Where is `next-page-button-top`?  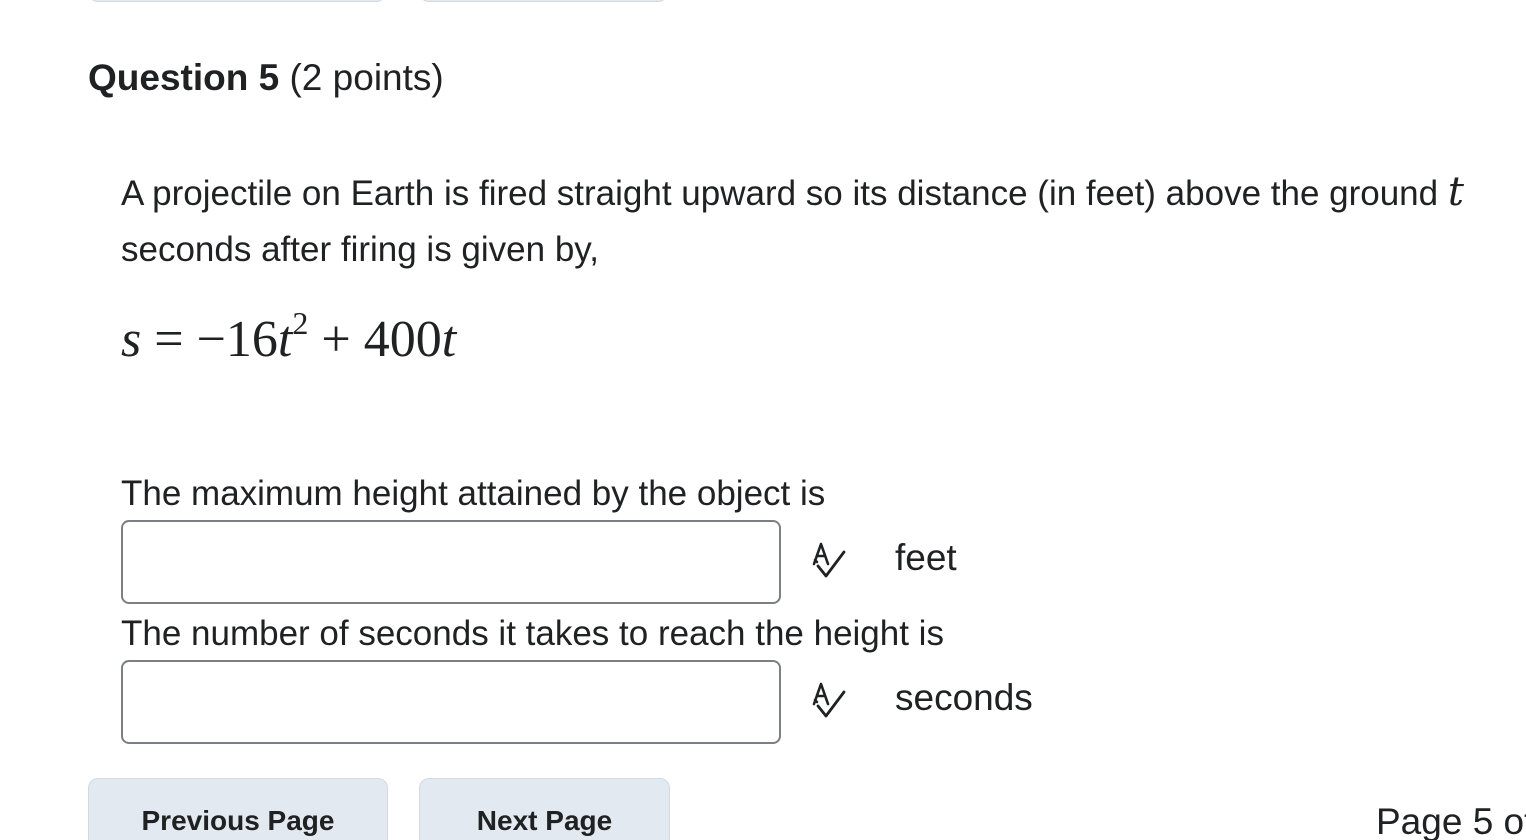
next-page-button-top is located at coordinates (543, 1).